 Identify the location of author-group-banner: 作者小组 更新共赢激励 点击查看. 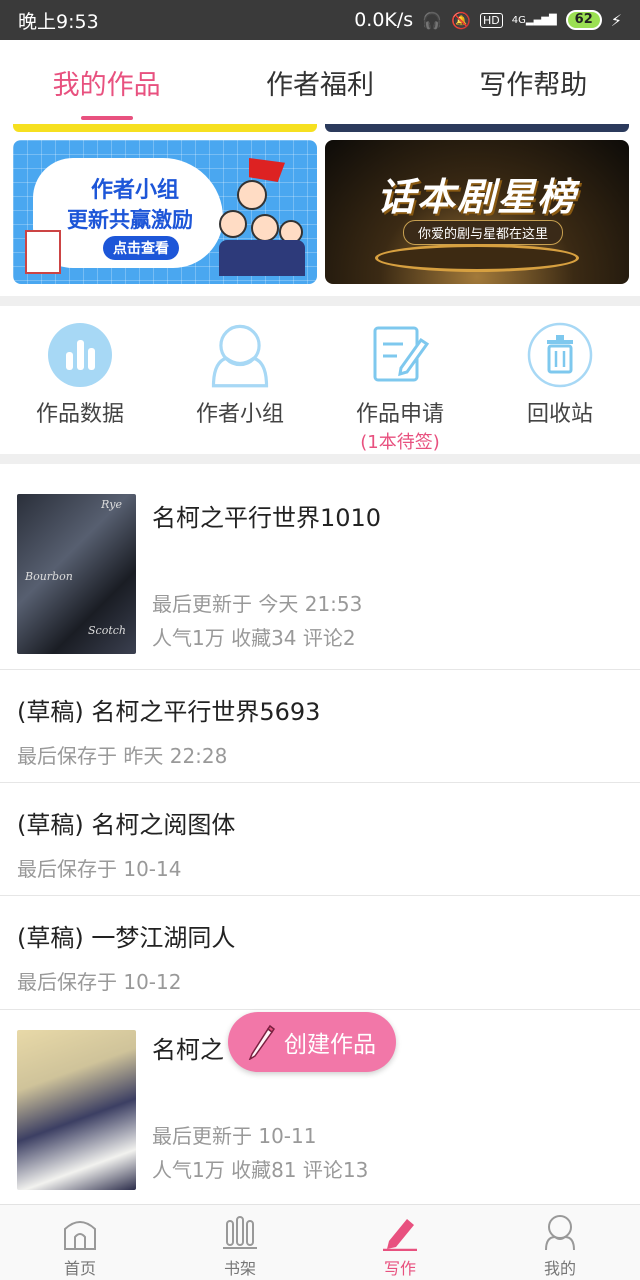
(165, 212).